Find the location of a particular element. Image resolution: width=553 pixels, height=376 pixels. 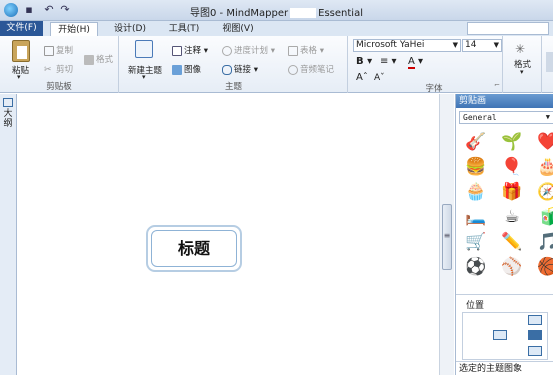

redacted-block is located at coordinates (303, 13).